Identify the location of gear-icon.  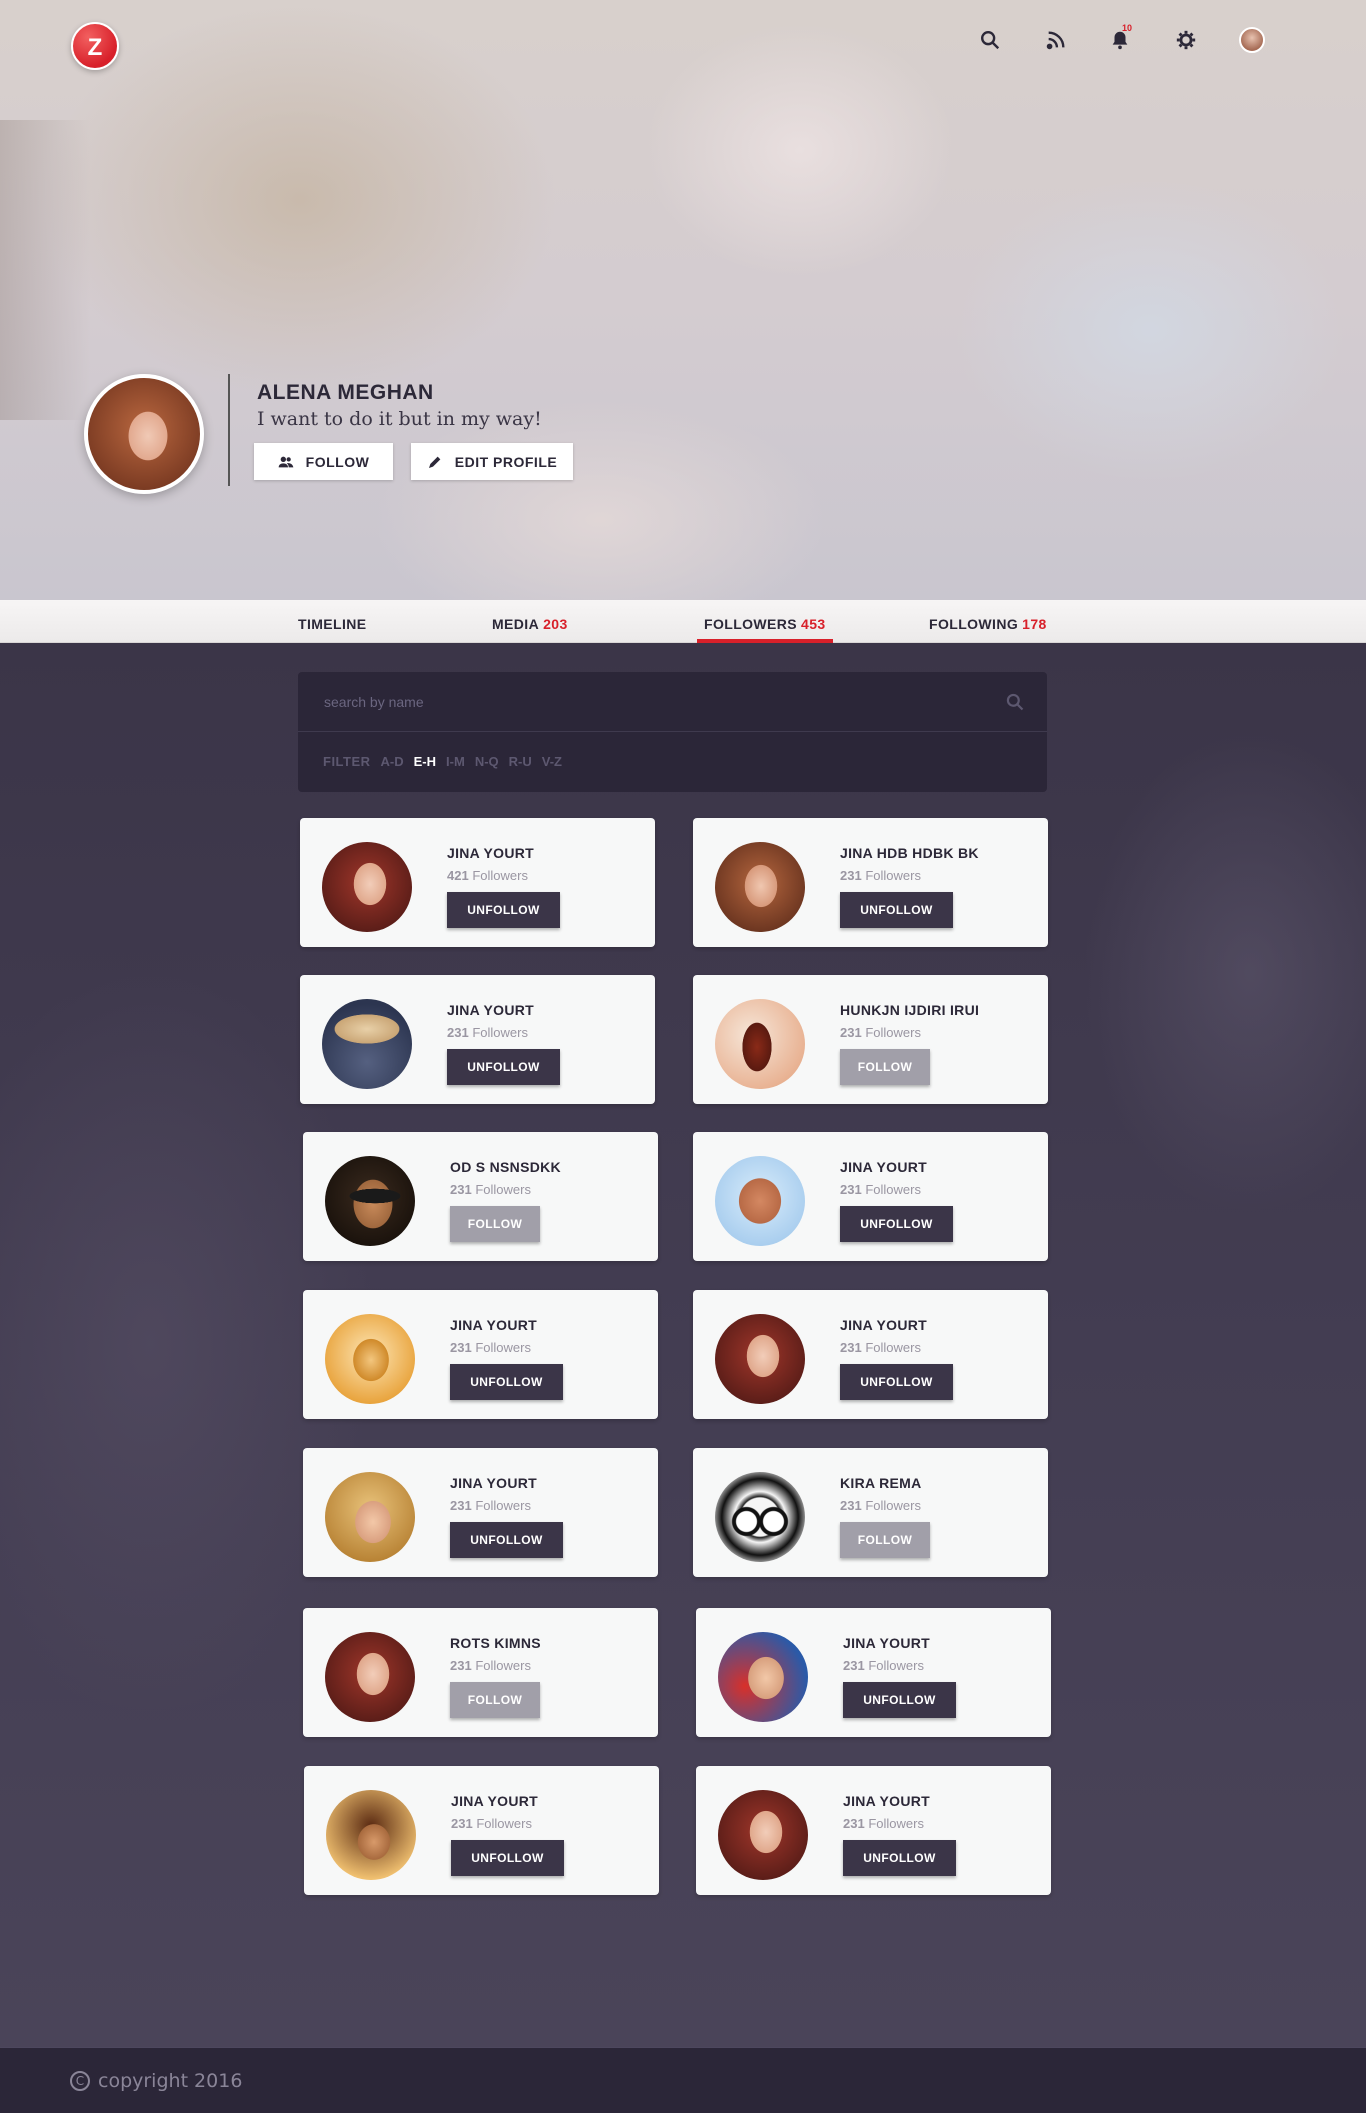
(1186, 40).